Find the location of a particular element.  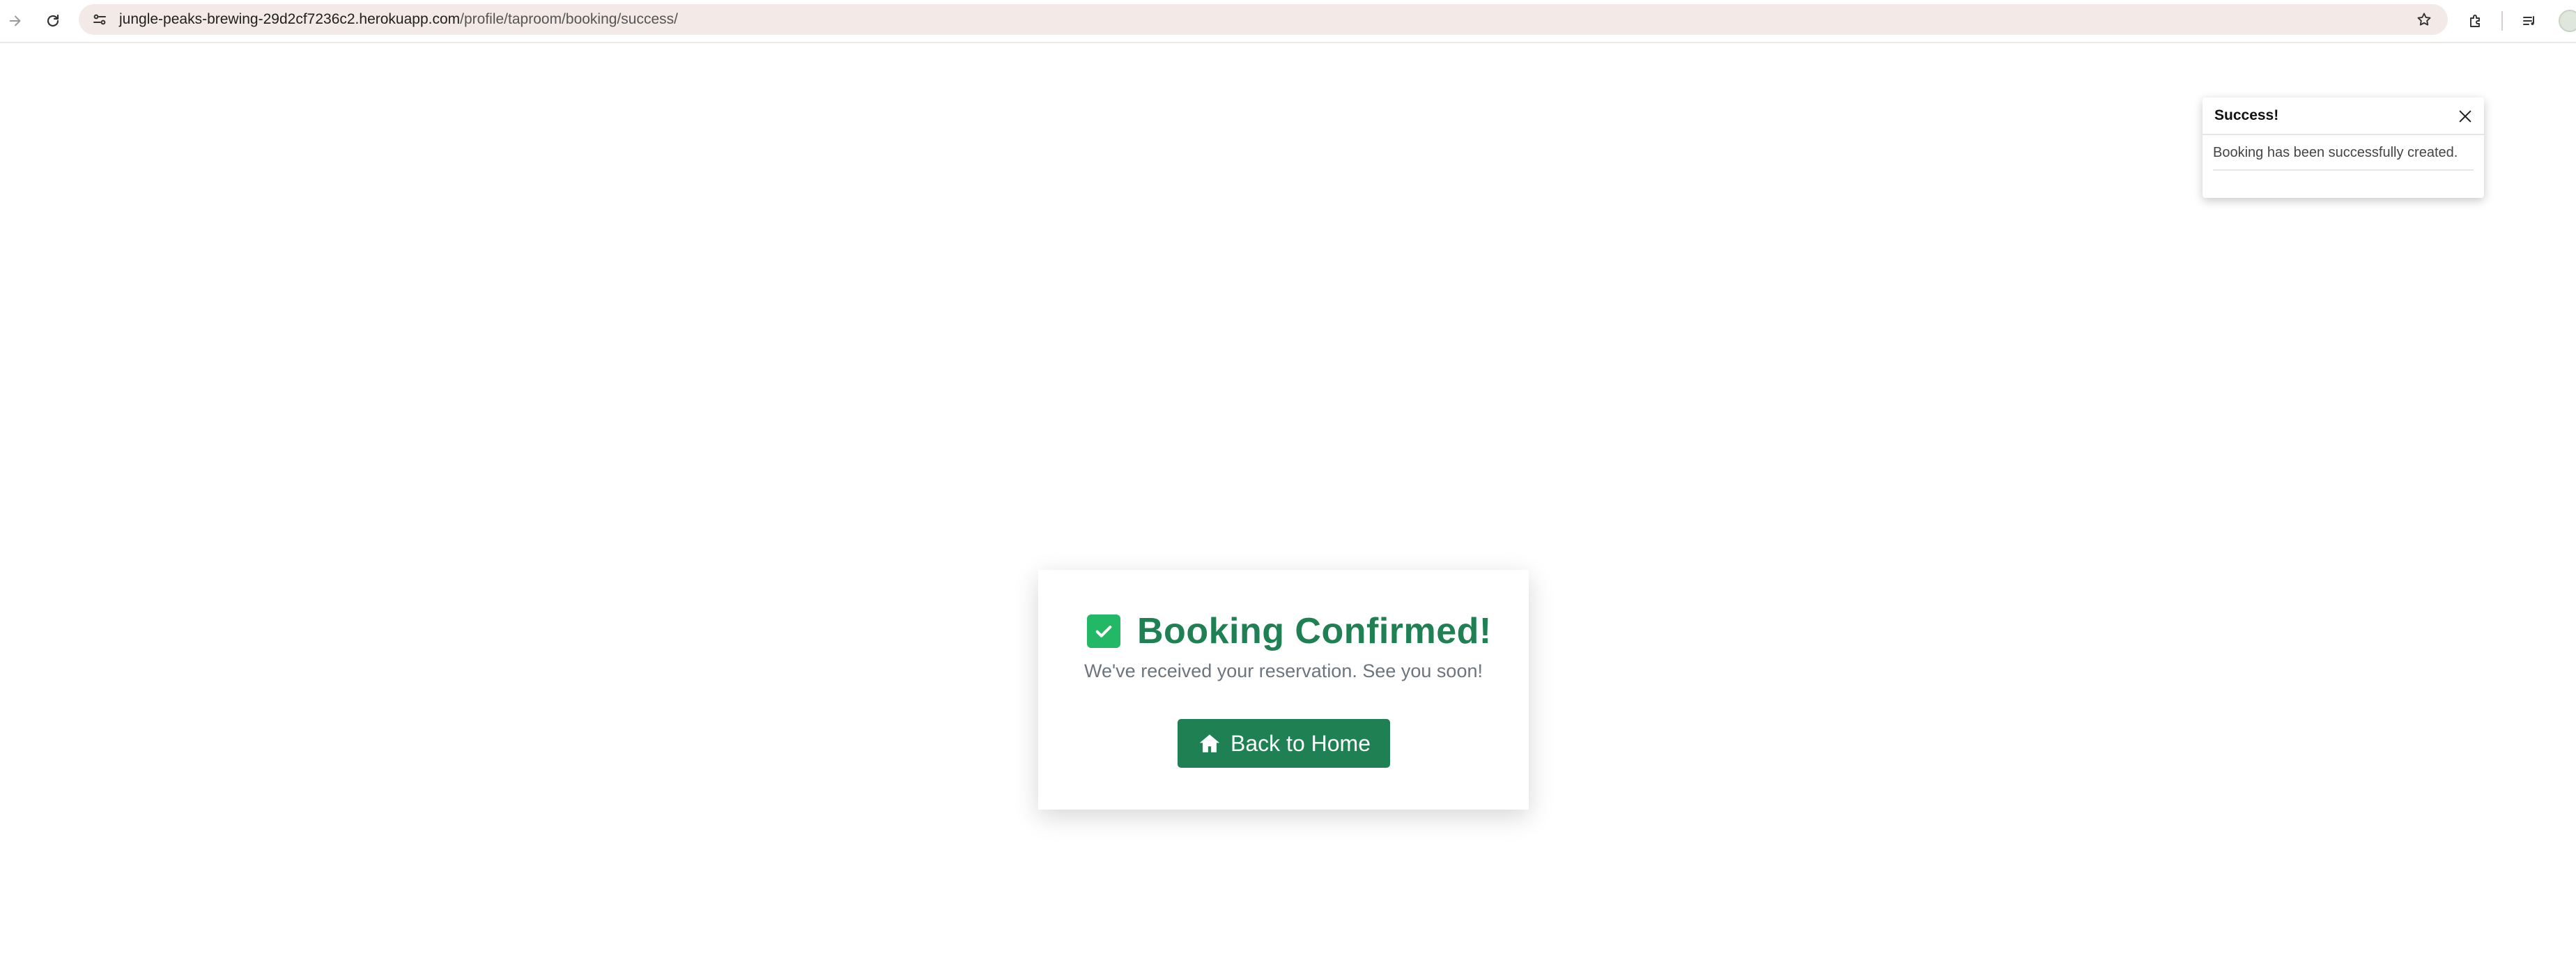

toast-header: Success! is located at coordinates (2343, 116).